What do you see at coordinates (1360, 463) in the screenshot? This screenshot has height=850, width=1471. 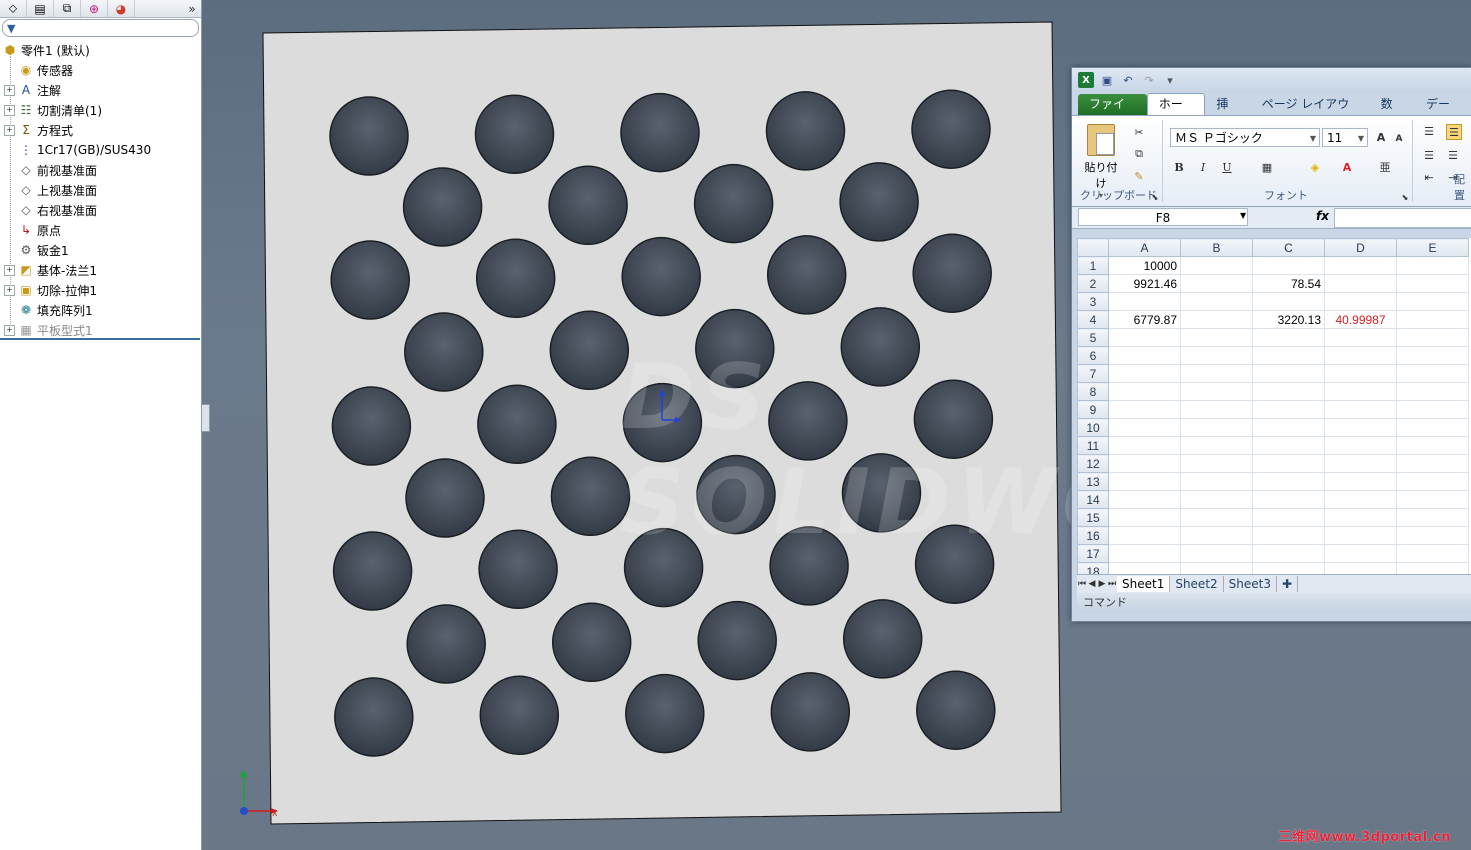 I see `cell-d12` at bounding box center [1360, 463].